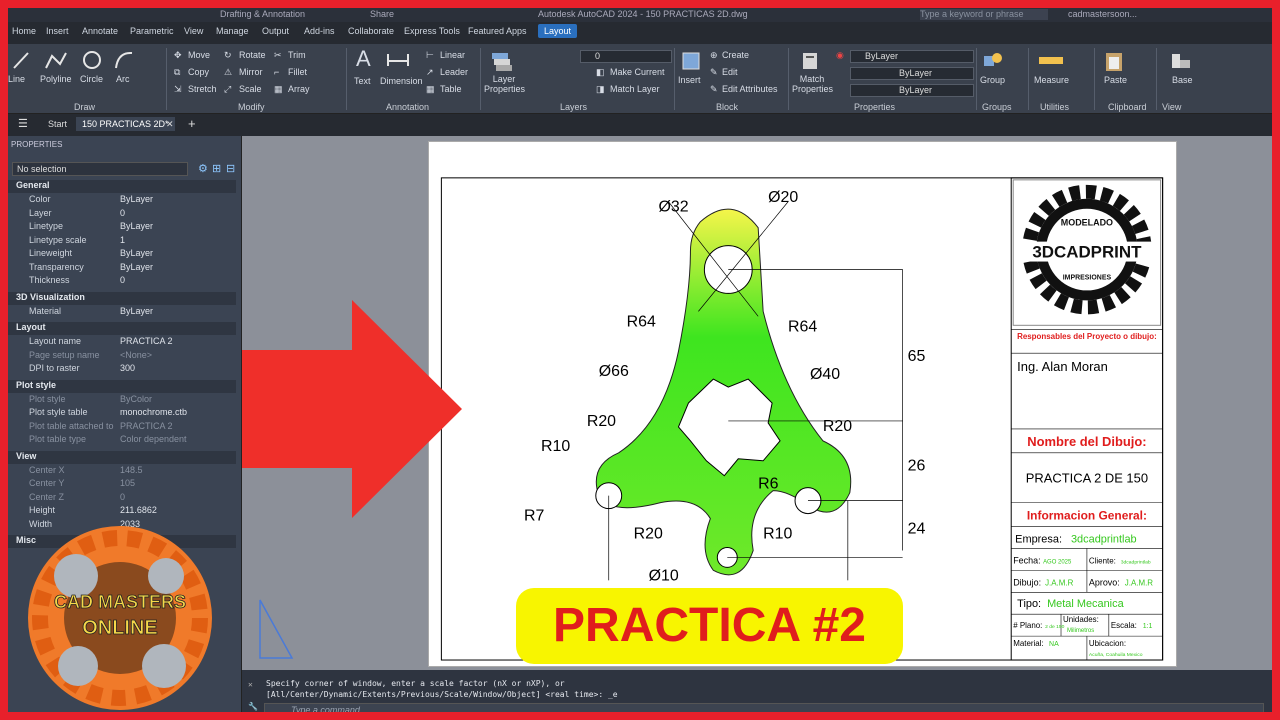 Image resolution: width=1280 pixels, height=720 pixels. Describe the element at coordinates (382, 14) in the screenshot. I see `share-button: Share` at that location.